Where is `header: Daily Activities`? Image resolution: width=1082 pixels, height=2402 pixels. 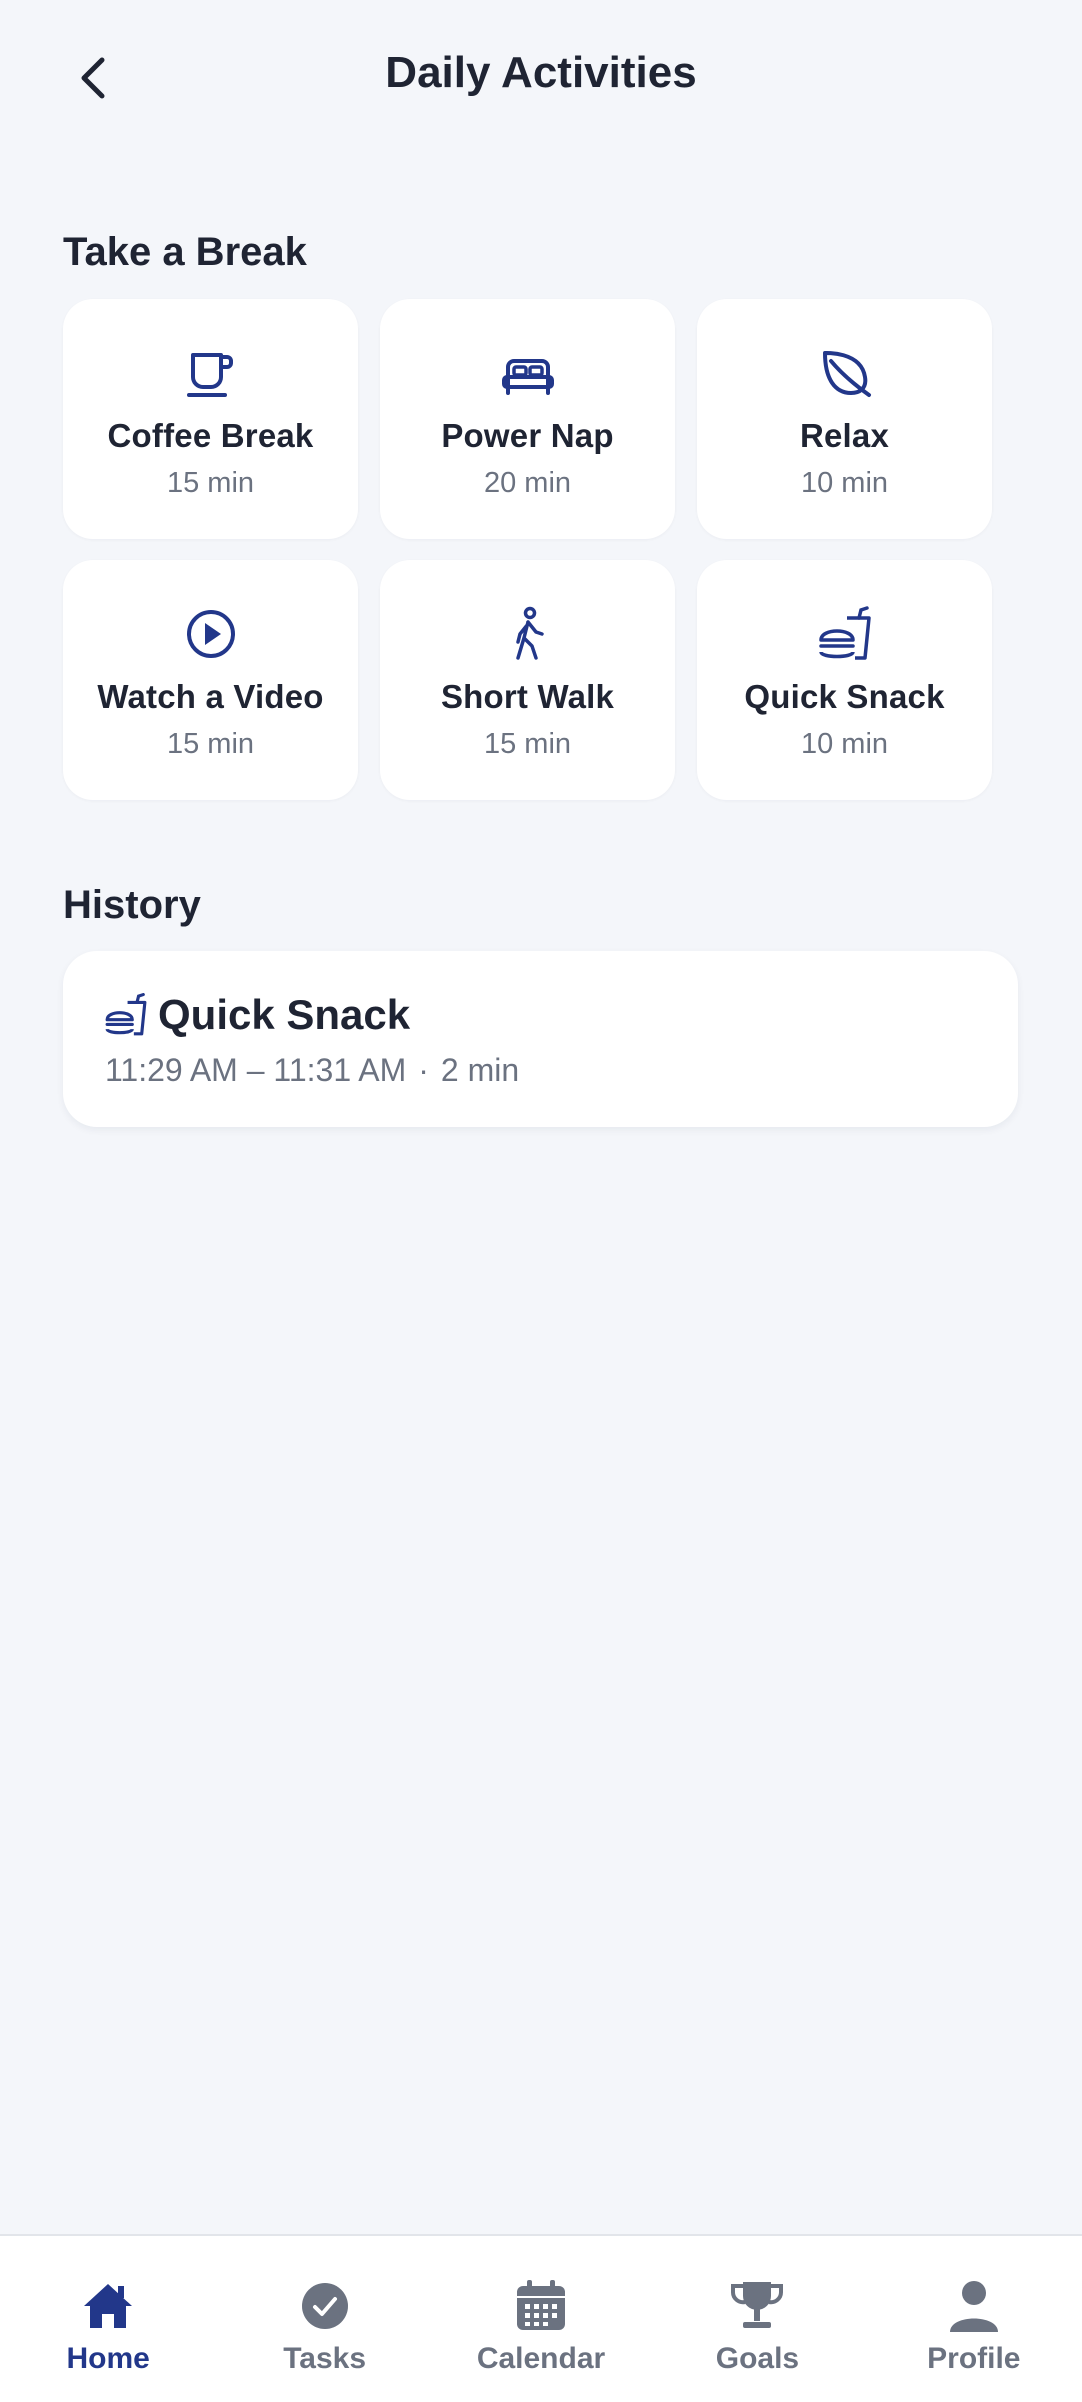
header: Daily Activities is located at coordinates (541, 75).